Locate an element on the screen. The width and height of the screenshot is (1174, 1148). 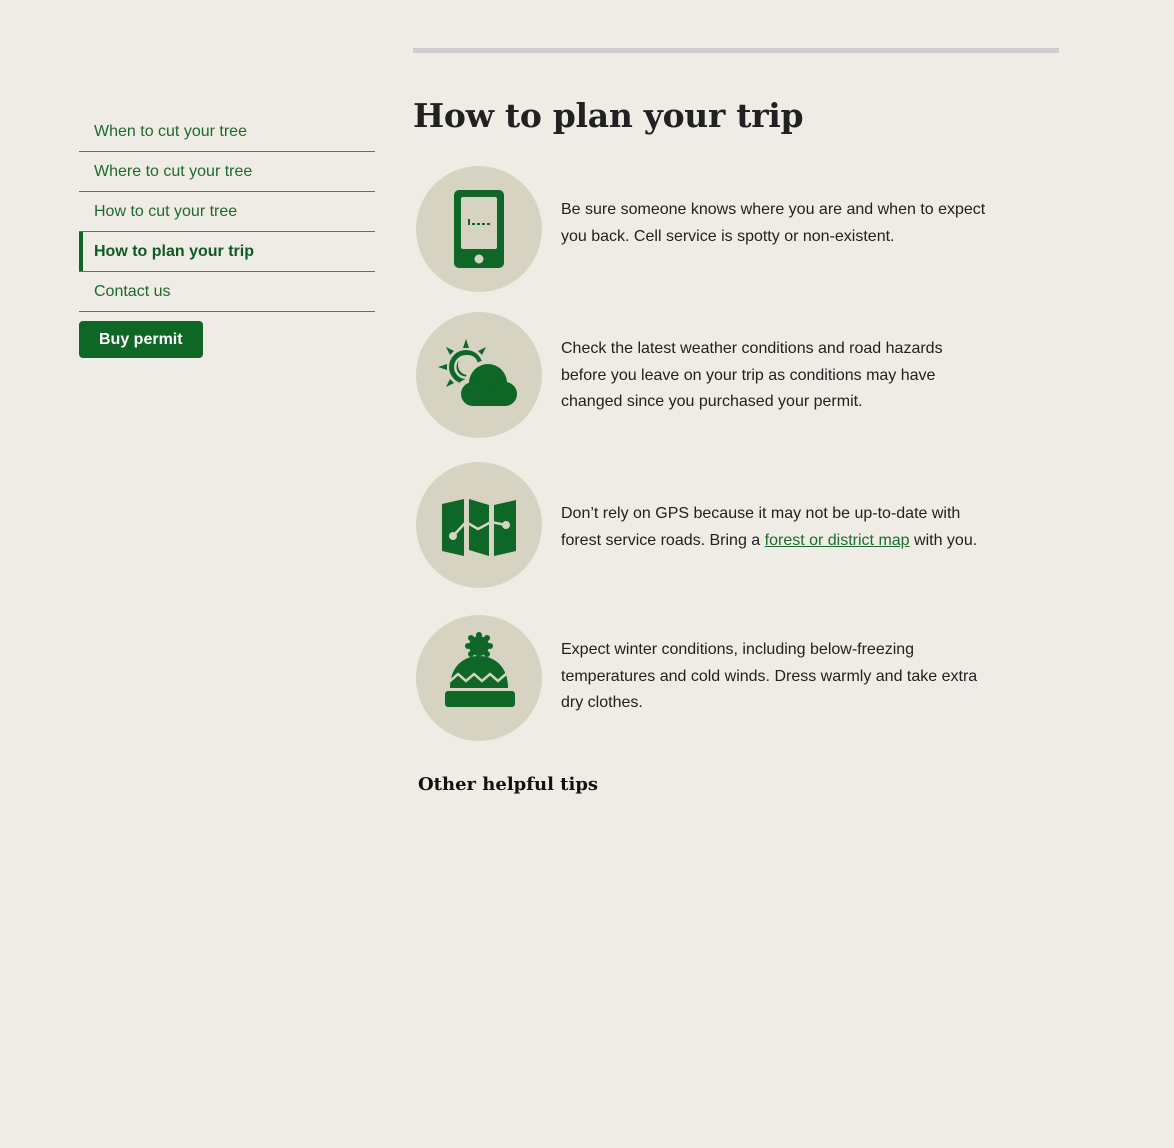
sidebar-item-where-to-cut: Where to cut your tree is located at coordinates (227, 172).